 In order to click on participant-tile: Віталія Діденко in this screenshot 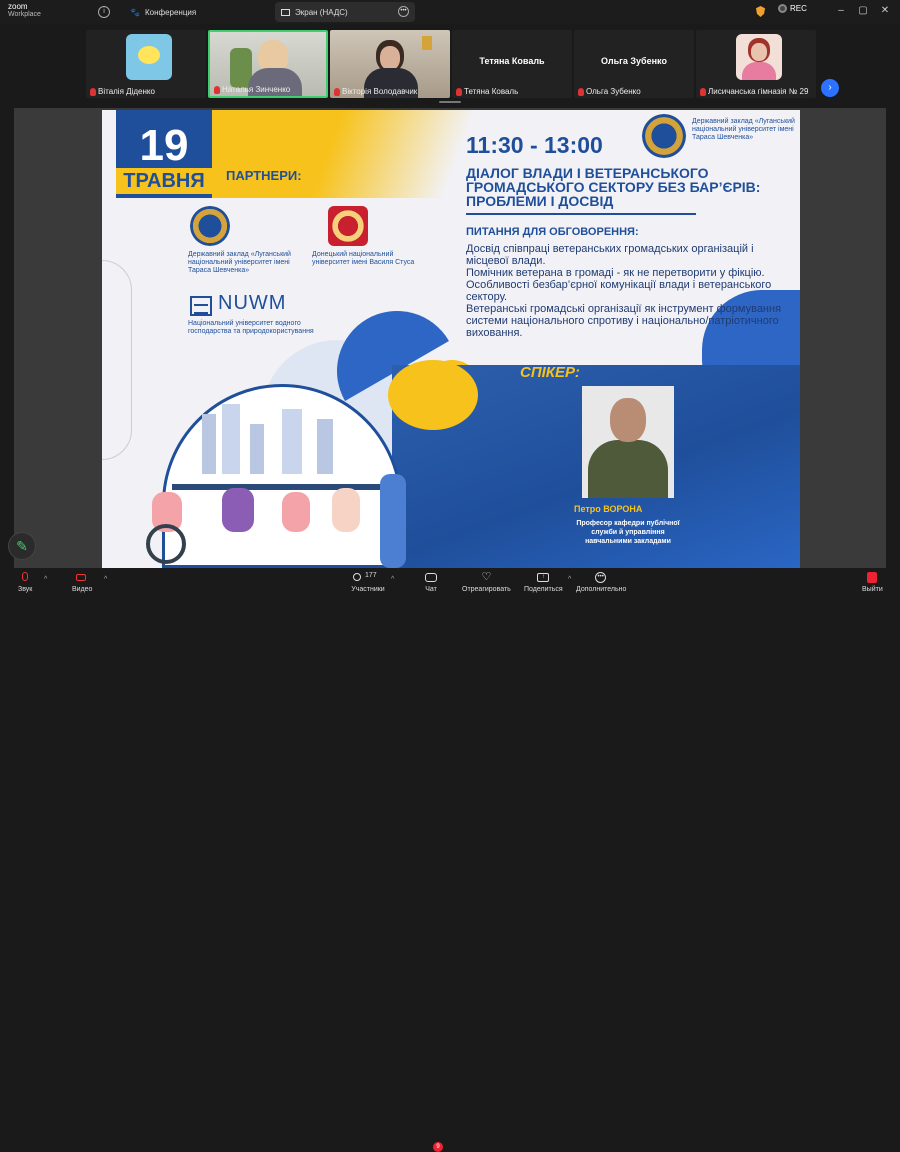, I will do `click(146, 64)`.